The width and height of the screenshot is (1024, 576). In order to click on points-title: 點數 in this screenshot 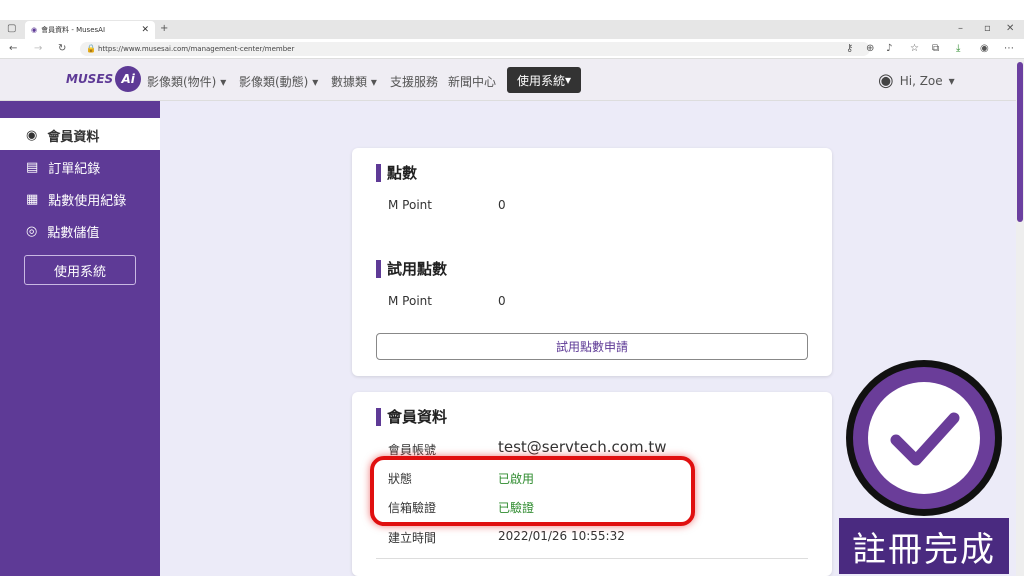, I will do `click(396, 172)`.